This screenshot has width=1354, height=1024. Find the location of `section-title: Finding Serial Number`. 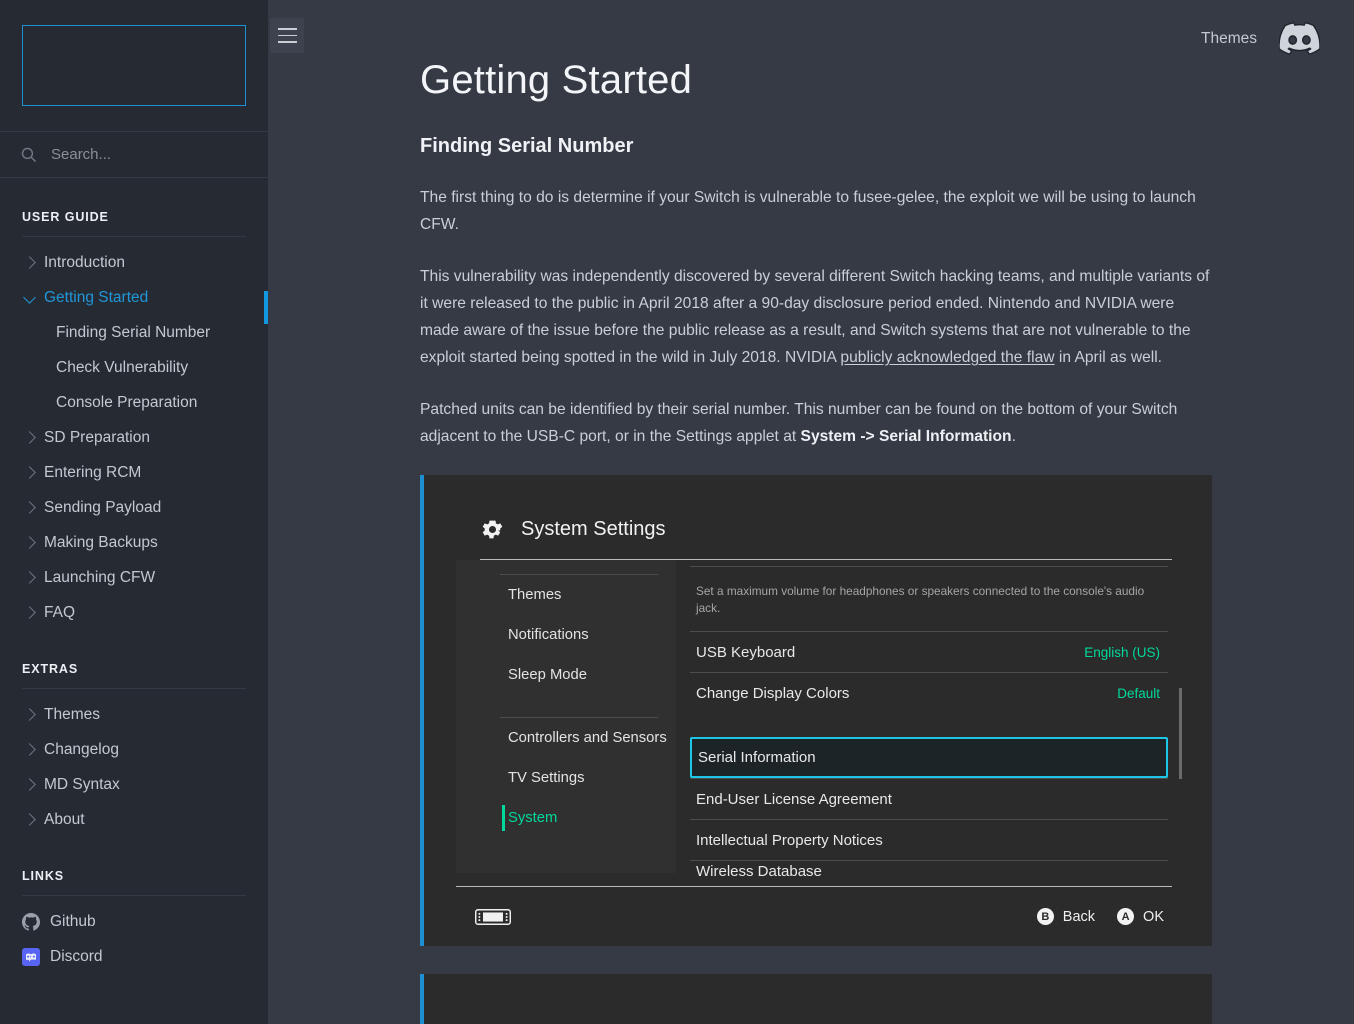

section-title: Finding Serial Number is located at coordinates (527, 146).